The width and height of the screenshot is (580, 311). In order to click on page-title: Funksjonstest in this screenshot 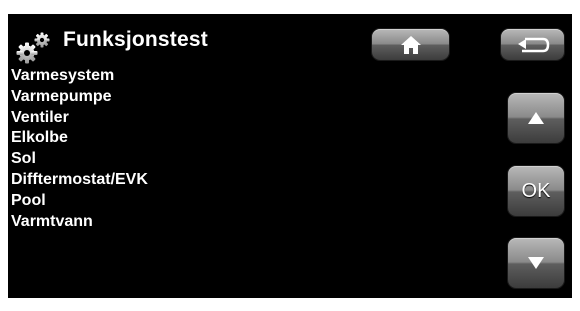, I will do `click(135, 39)`.